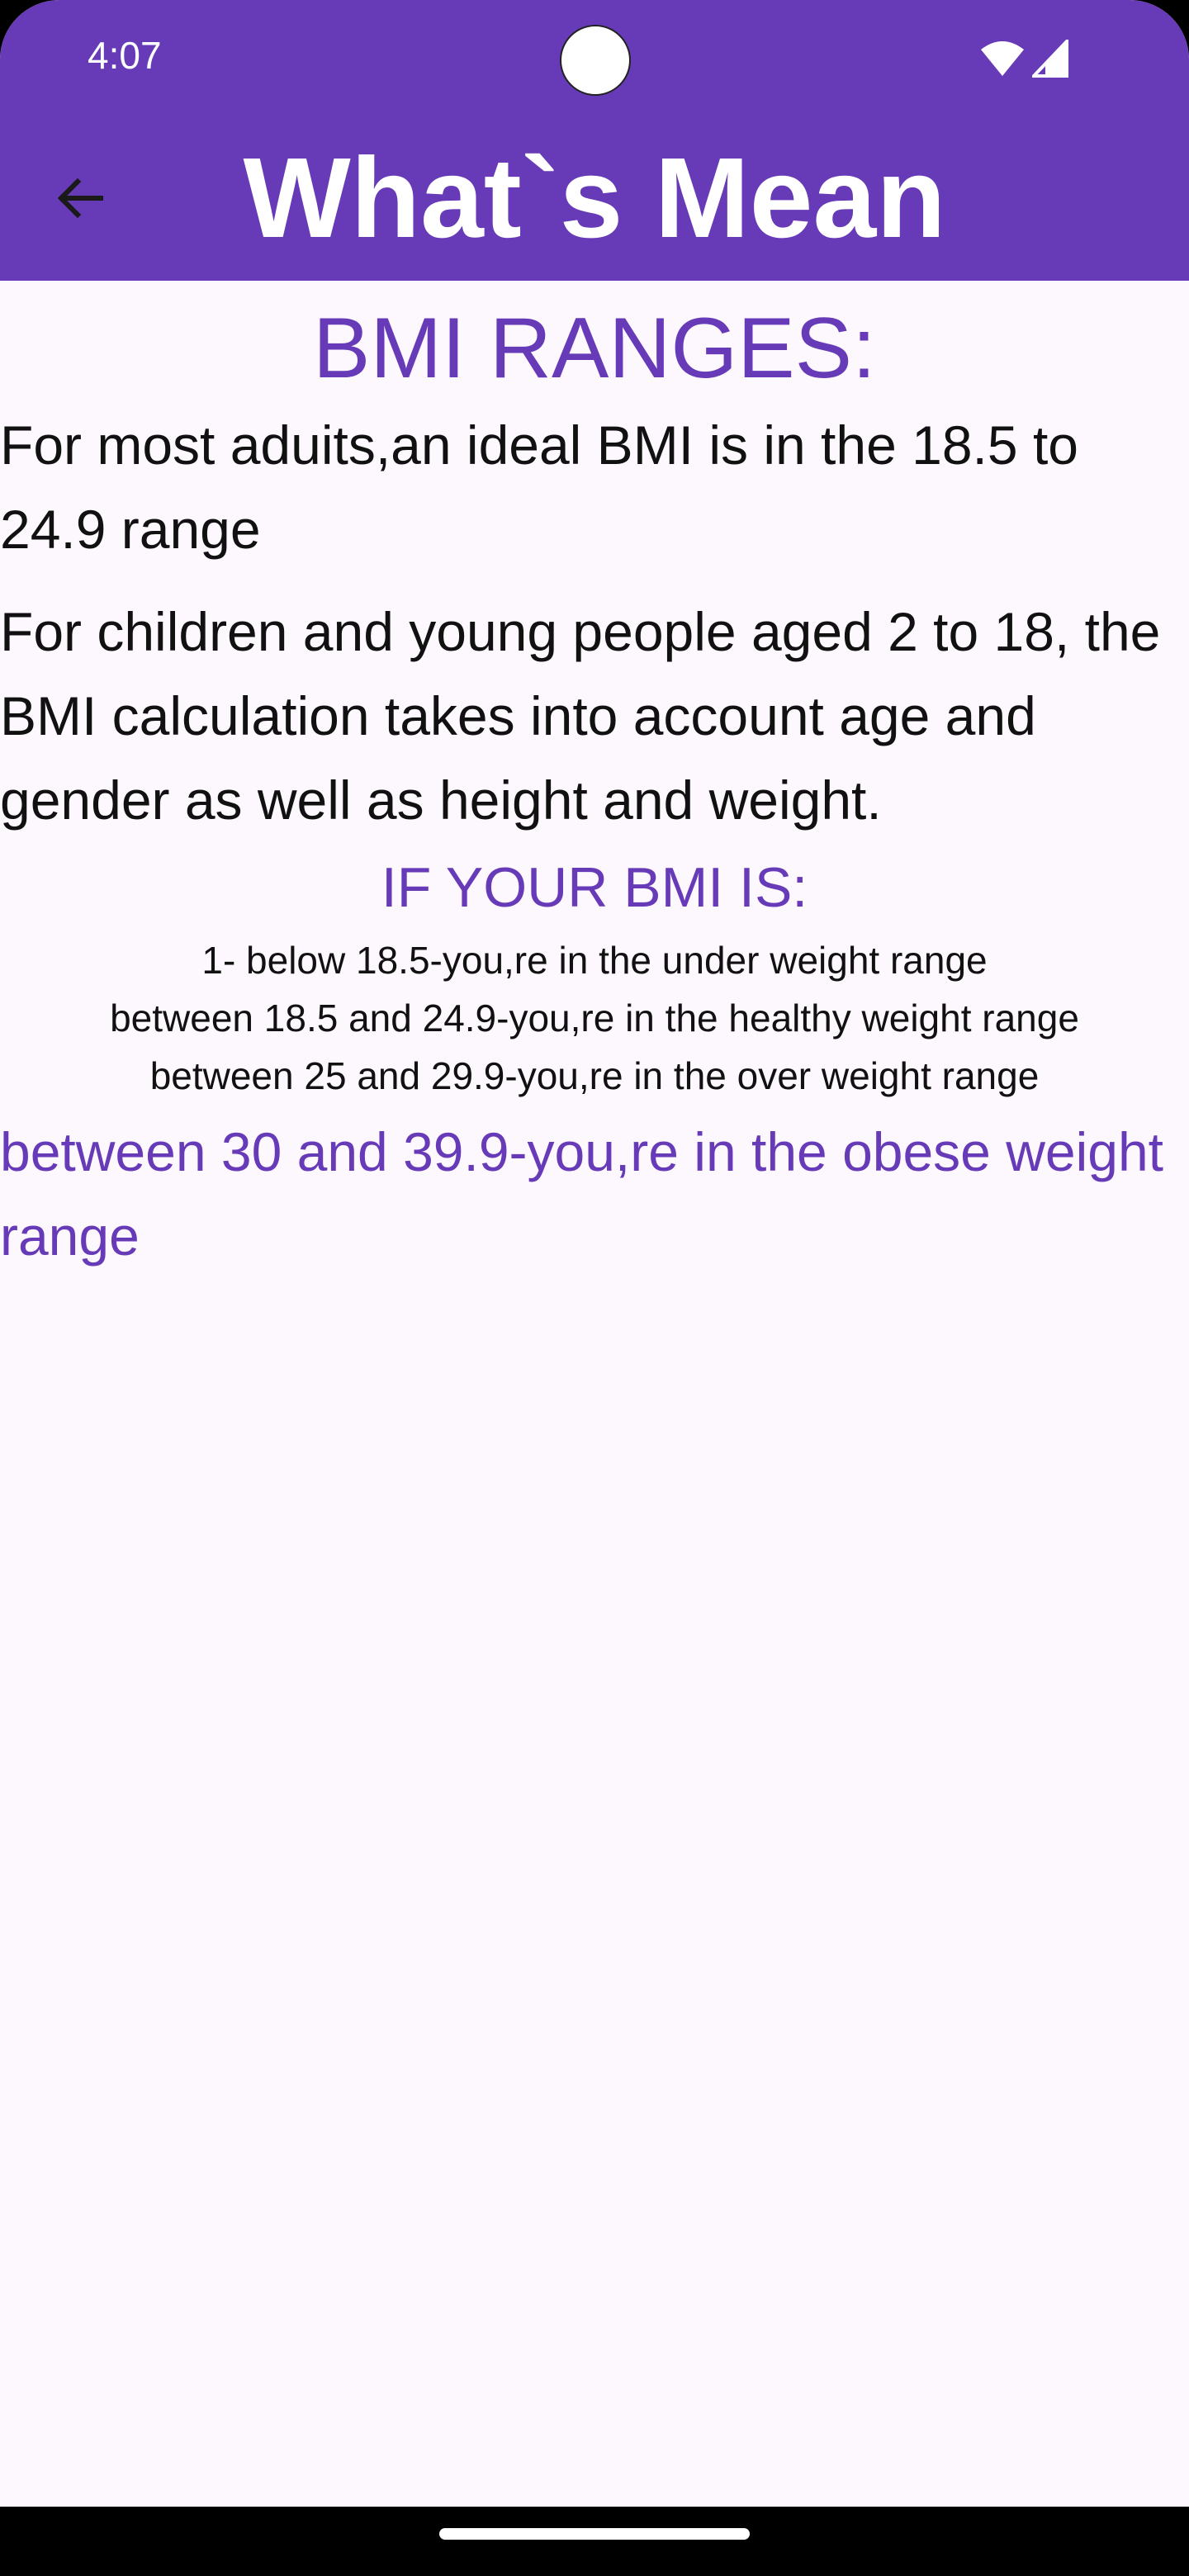 The height and width of the screenshot is (2576, 1189). Describe the element at coordinates (125, 55) in the screenshot. I see `status-time: 4:07` at that location.